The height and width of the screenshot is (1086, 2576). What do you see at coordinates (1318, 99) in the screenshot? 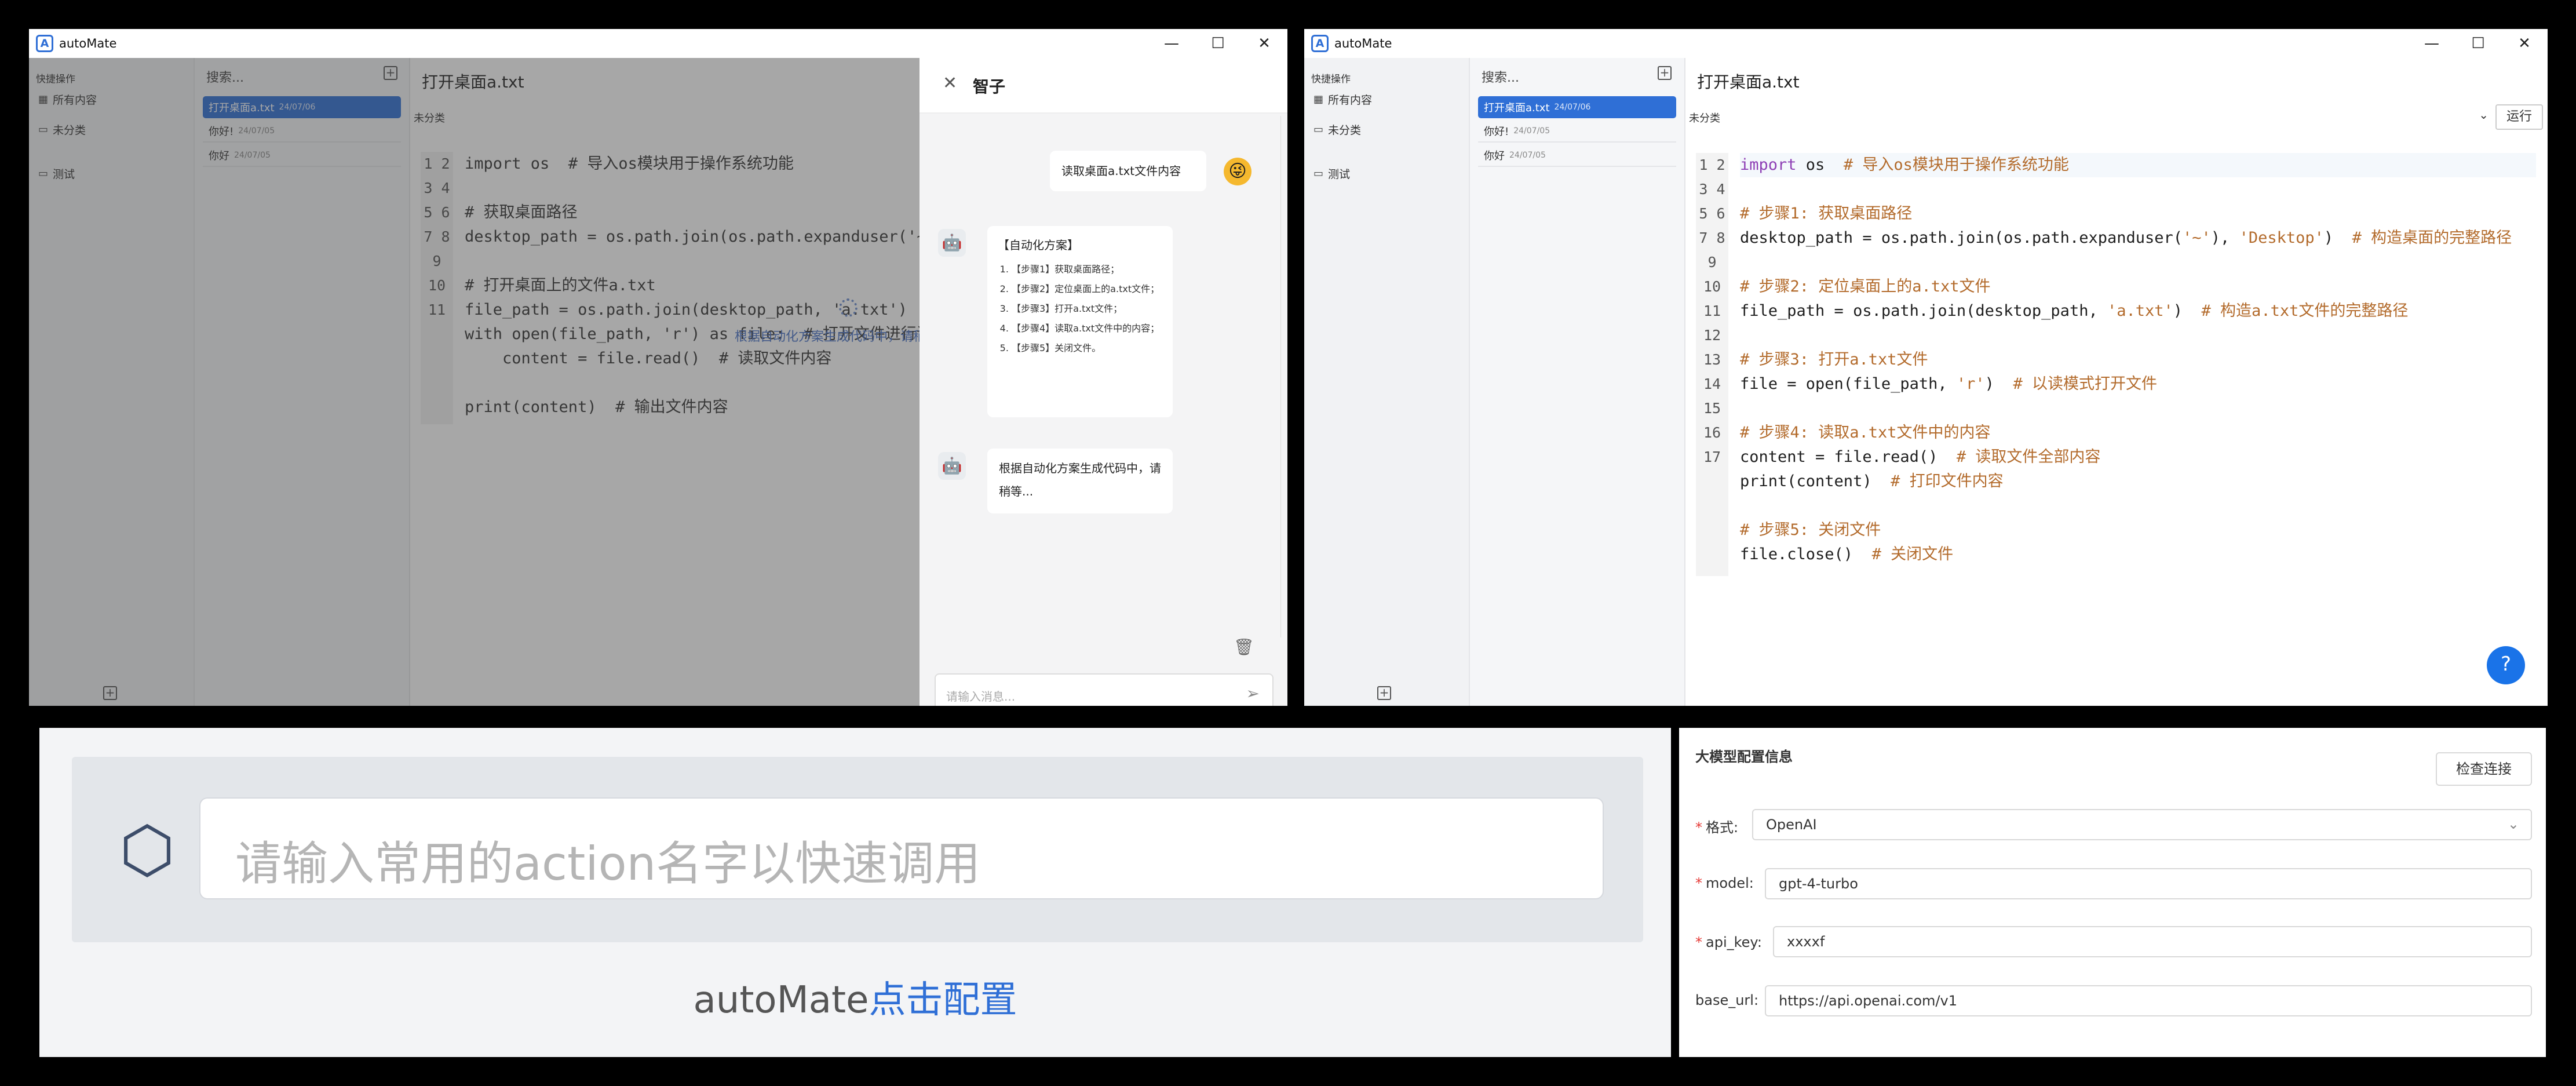
I see `grid-icon: ▦` at bounding box center [1318, 99].